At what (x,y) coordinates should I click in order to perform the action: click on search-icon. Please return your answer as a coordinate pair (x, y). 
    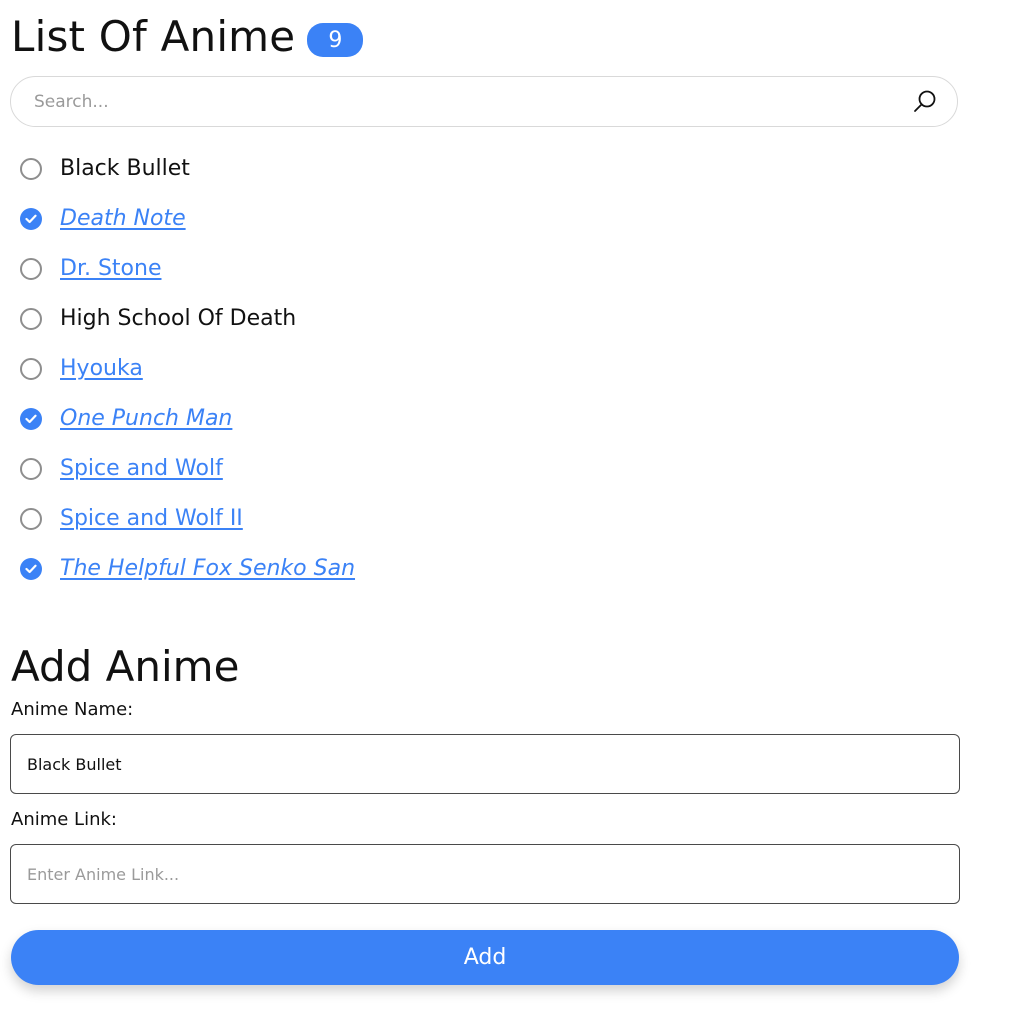
    Looking at the image, I should click on (925, 102).